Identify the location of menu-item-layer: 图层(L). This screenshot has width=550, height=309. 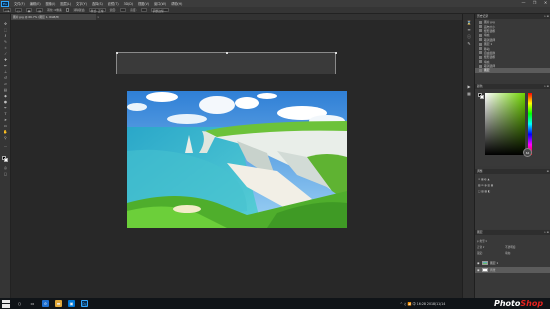
(65, 3).